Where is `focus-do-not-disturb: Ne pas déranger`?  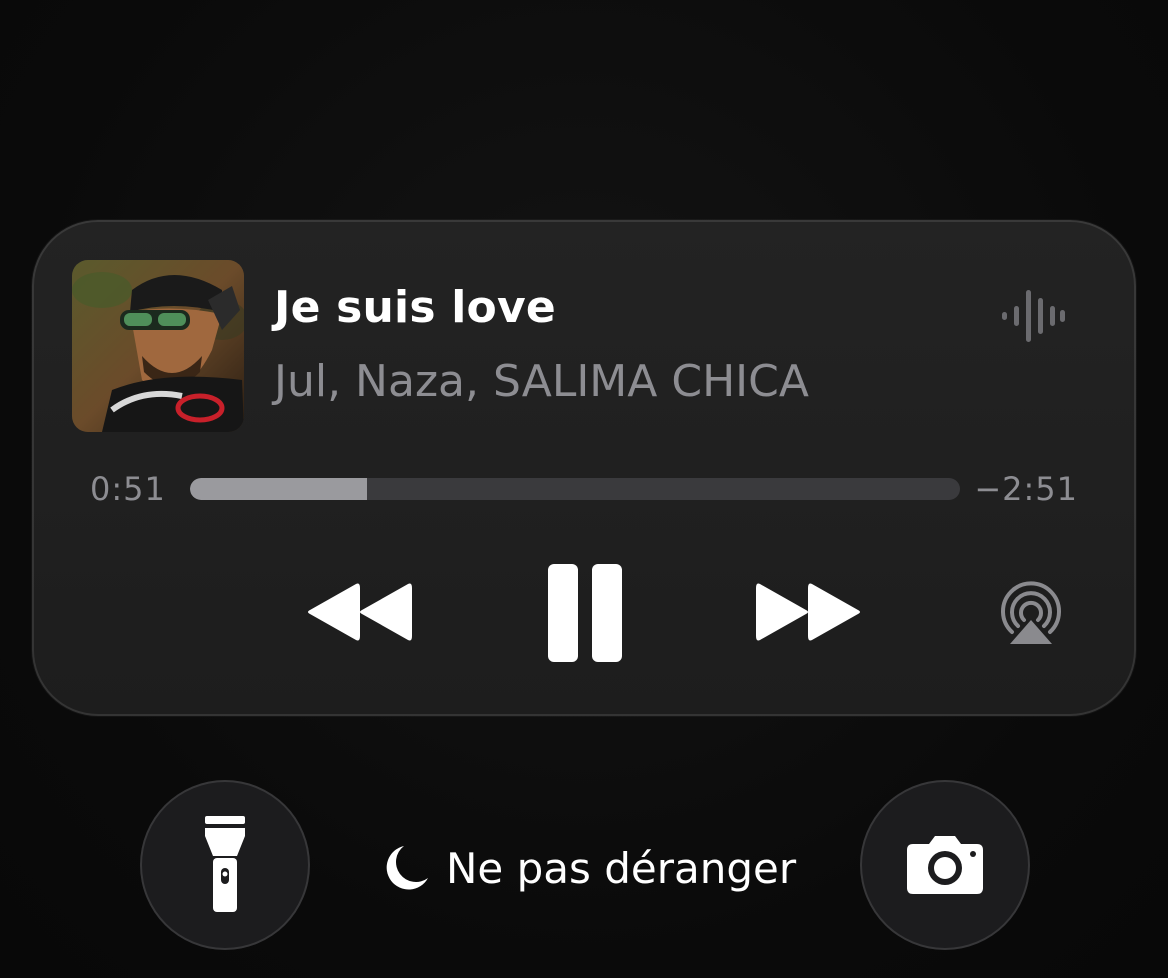 focus-do-not-disturb: Ne pas déranger is located at coordinates (590, 868).